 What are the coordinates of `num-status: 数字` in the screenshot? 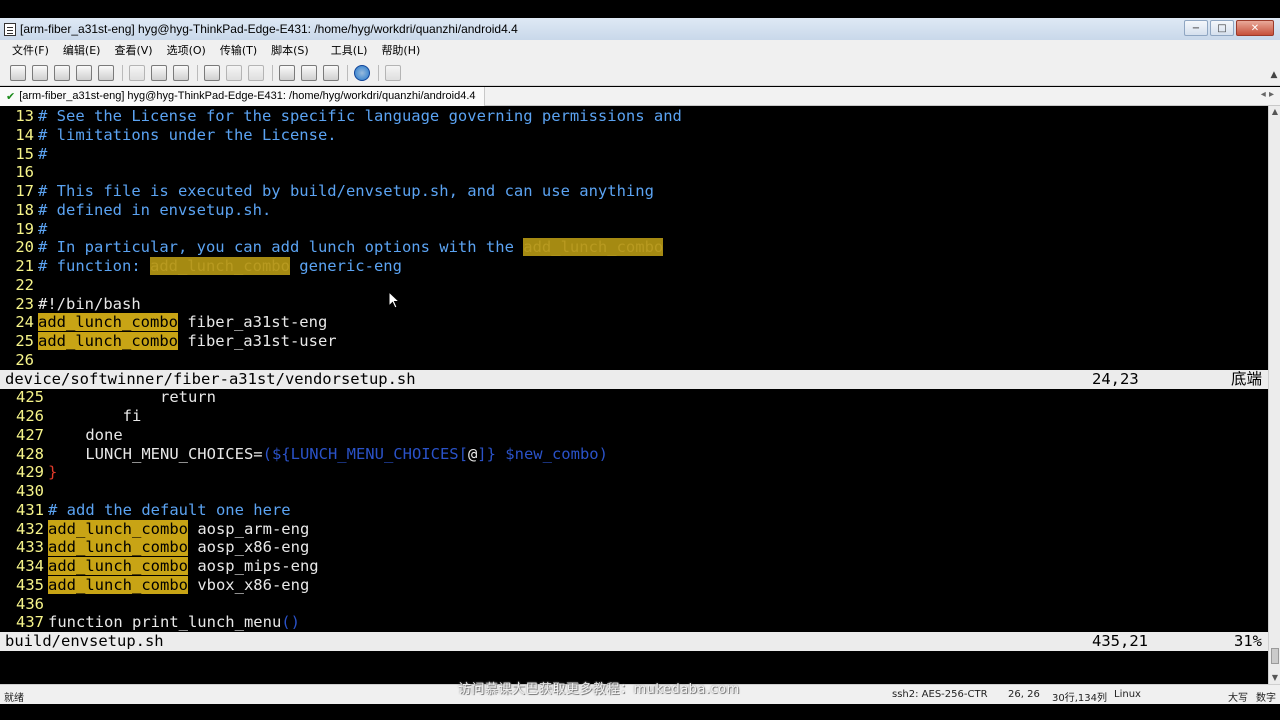 It's located at (1266, 698).